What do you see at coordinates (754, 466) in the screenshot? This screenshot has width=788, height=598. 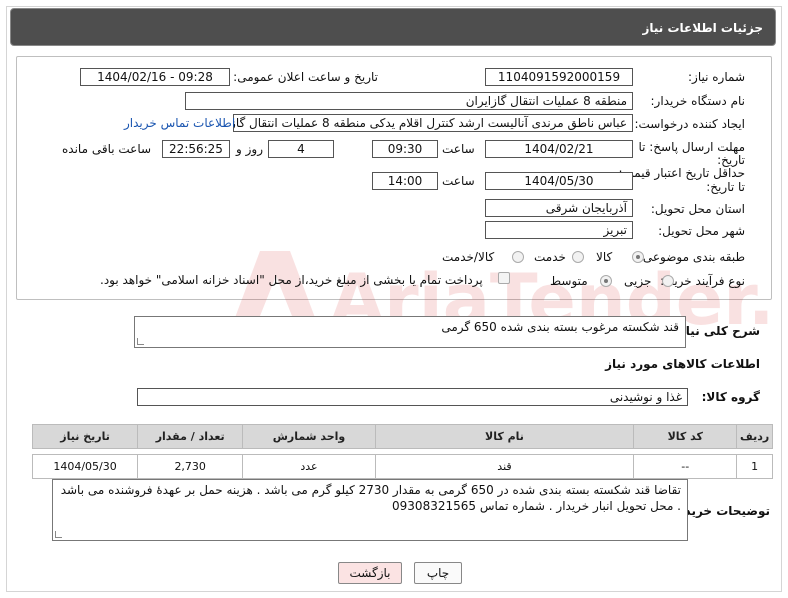 I see `cell-row-number: 1` at bounding box center [754, 466].